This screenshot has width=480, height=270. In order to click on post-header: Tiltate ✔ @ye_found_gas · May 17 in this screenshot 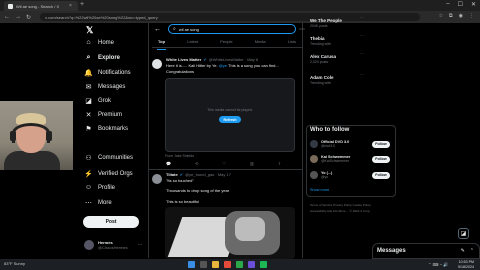, I will do `click(198, 174)`.